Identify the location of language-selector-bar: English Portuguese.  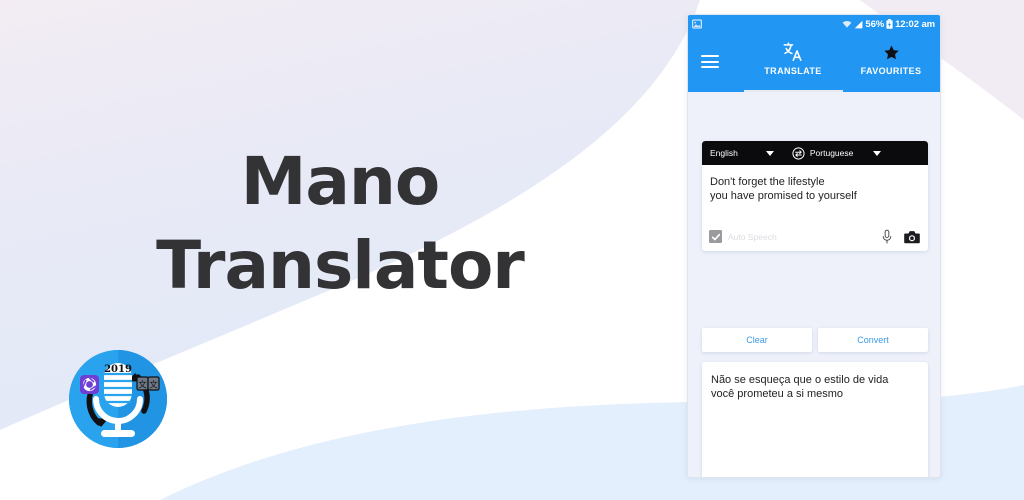
(815, 153).